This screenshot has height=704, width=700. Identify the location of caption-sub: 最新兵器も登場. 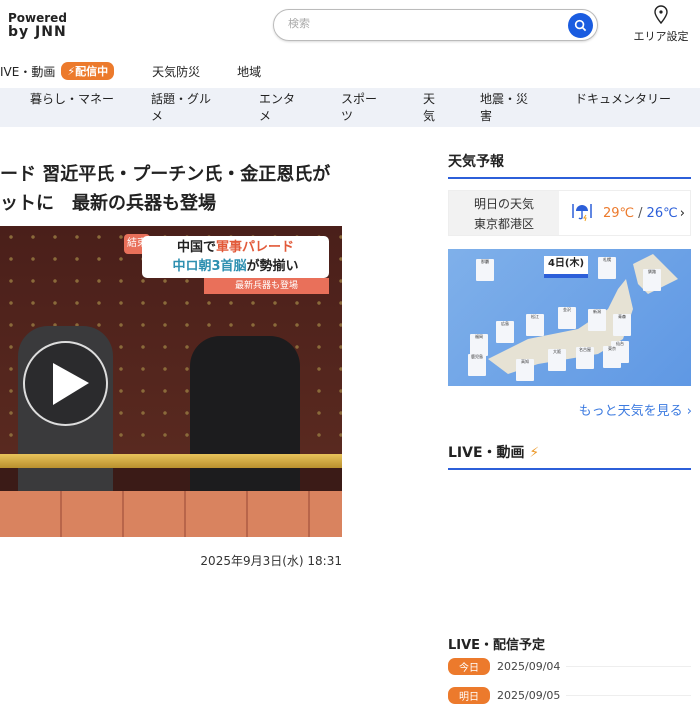
(266, 286).